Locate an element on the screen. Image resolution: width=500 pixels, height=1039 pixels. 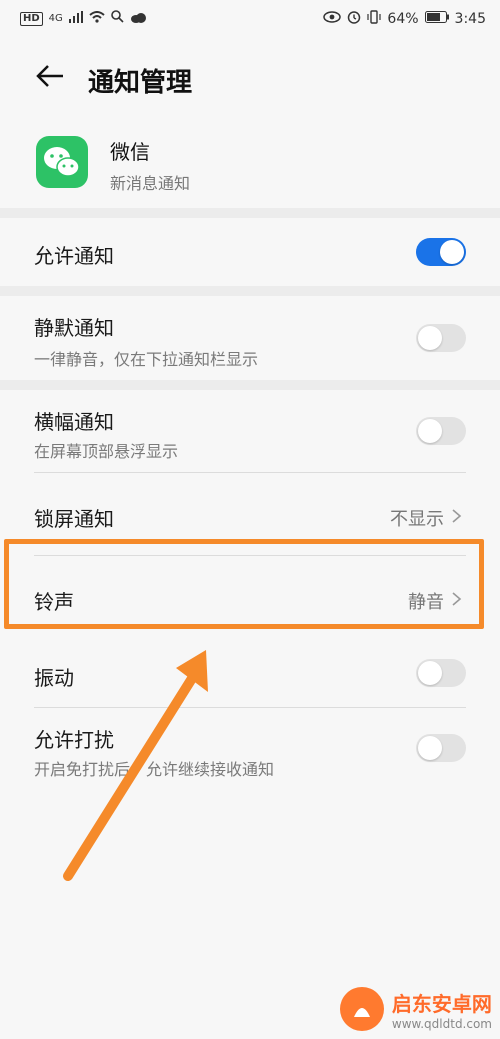
silent-notifications-toggle is located at coordinates (441, 338).